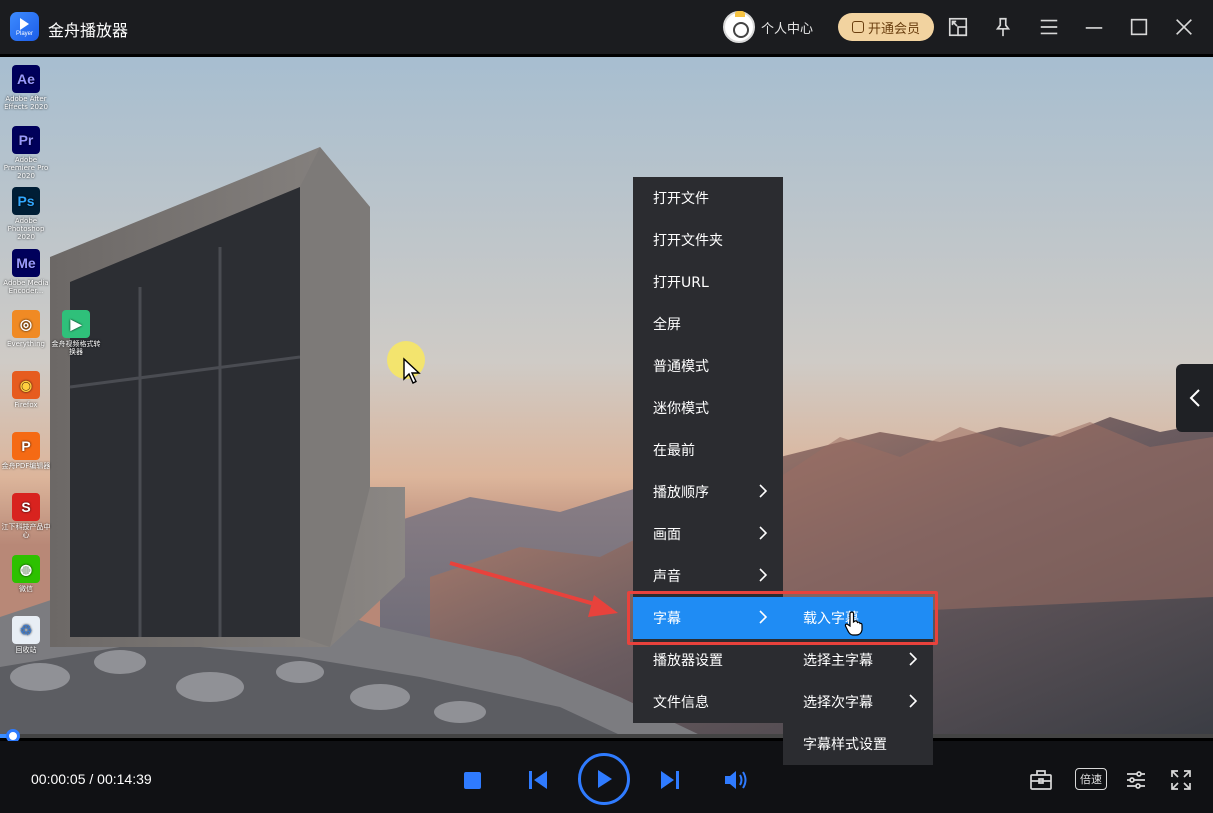 This screenshot has height=813, width=1213. I want to click on toolbox-button, so click(1041, 780).